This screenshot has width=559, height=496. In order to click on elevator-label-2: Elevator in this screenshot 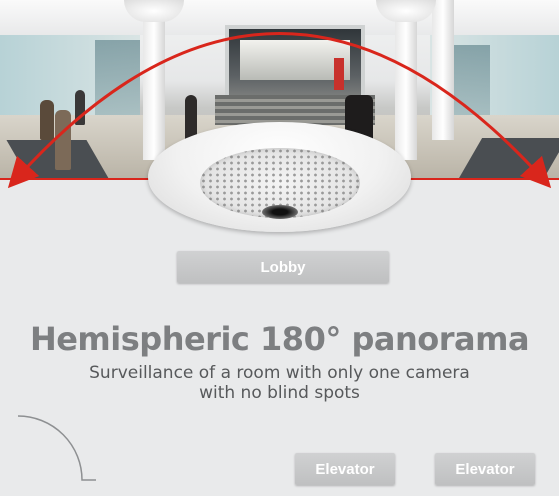, I will do `click(485, 469)`.